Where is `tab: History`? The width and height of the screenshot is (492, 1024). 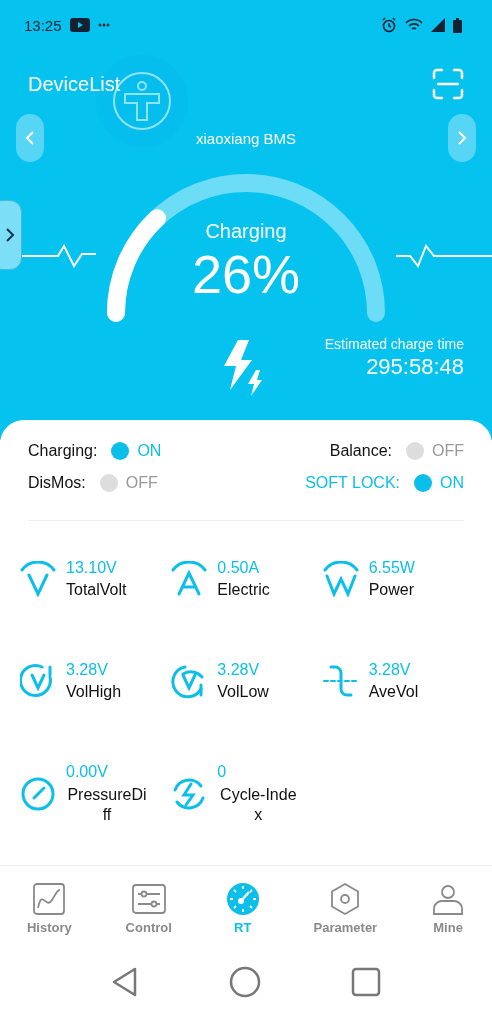 tab: History is located at coordinates (49, 908).